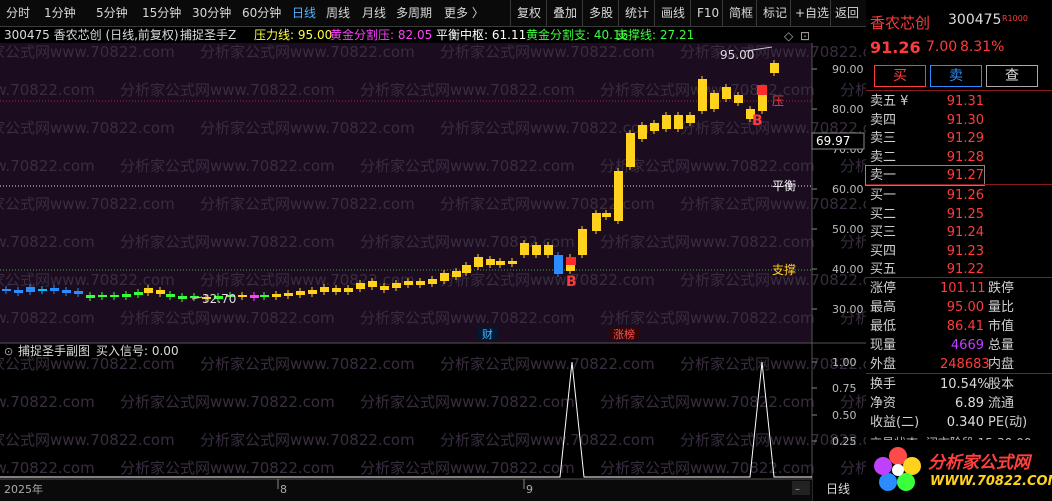  I want to click on logo-url: WWW.70822.COM, so click(991, 481).